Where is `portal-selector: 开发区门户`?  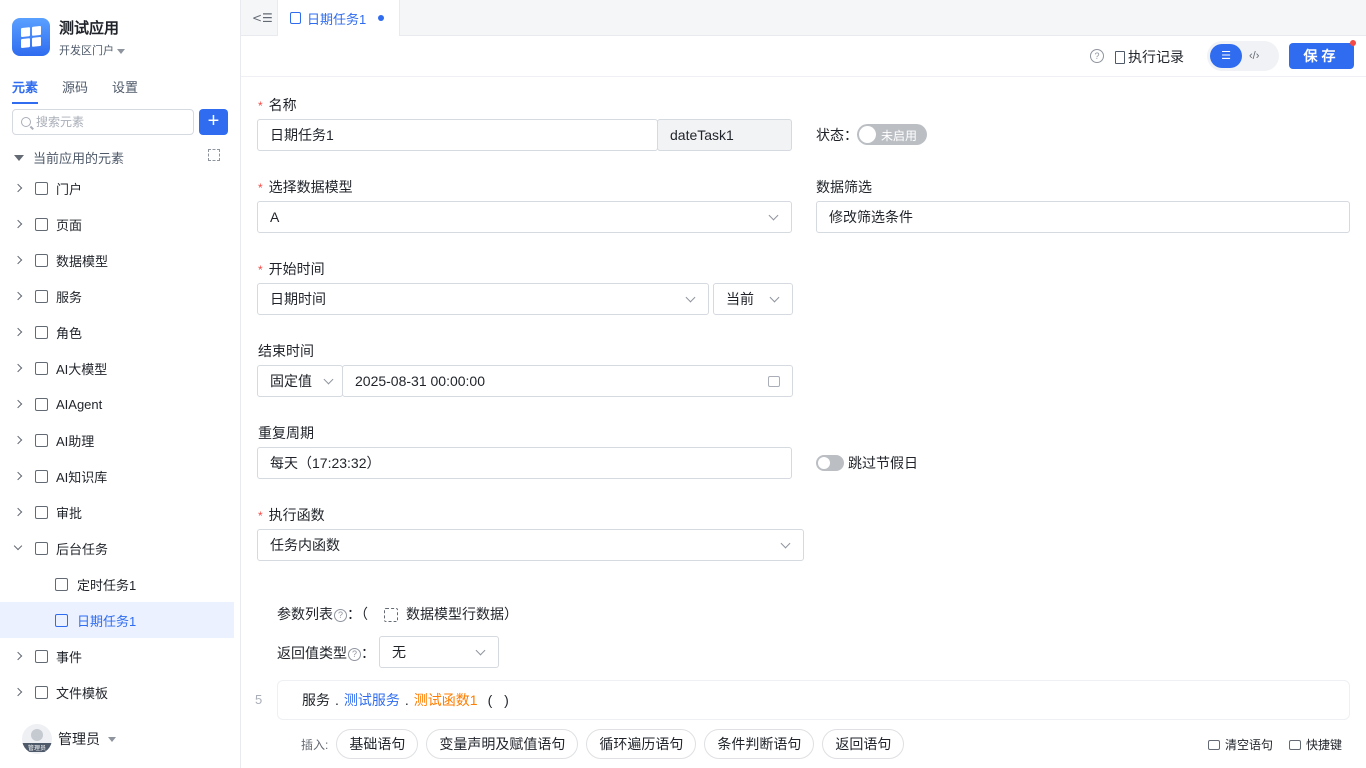 portal-selector: 开发区门户 is located at coordinates (92, 50).